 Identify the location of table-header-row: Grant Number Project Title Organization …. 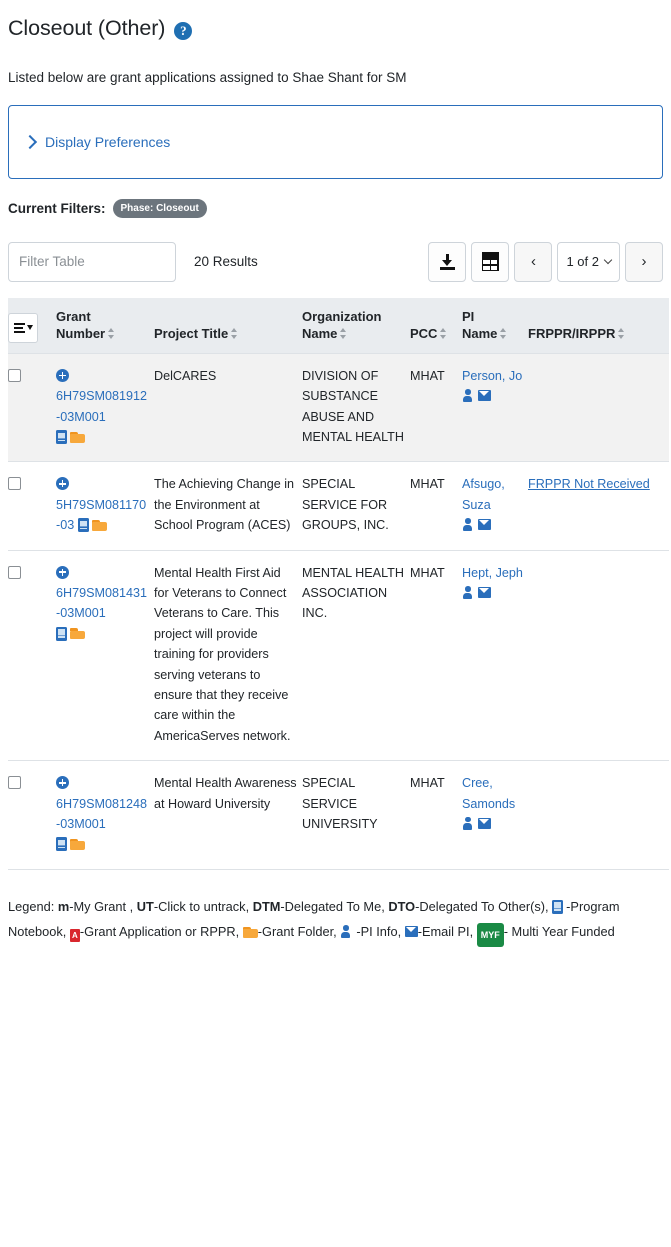
(338, 325).